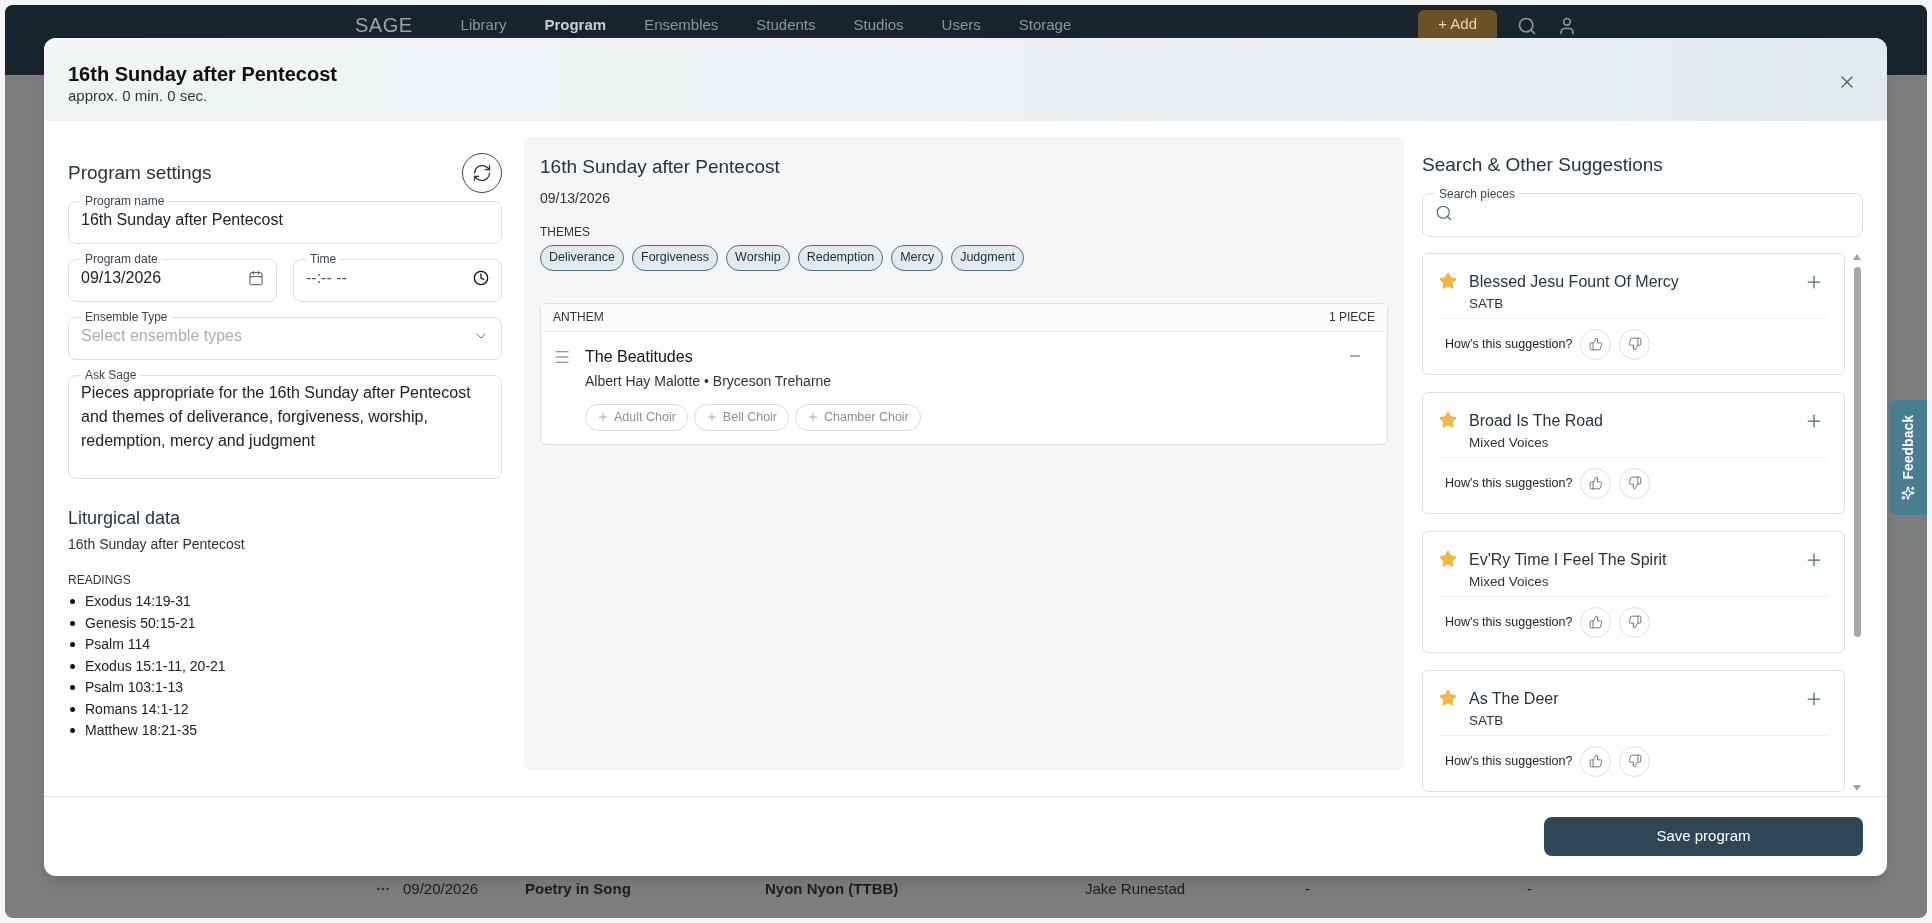 The width and height of the screenshot is (1932, 923). Describe the element at coordinates (681, 23) in the screenshot. I see `nav-link: Ensembles` at that location.